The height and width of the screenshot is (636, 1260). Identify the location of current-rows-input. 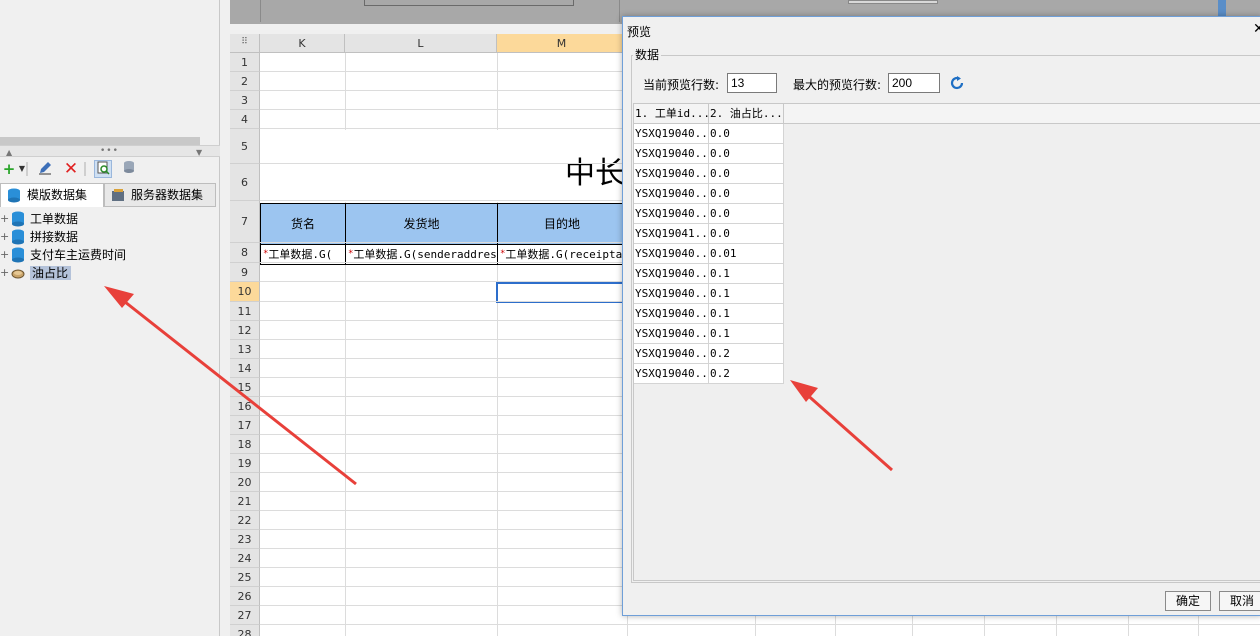
(752, 83).